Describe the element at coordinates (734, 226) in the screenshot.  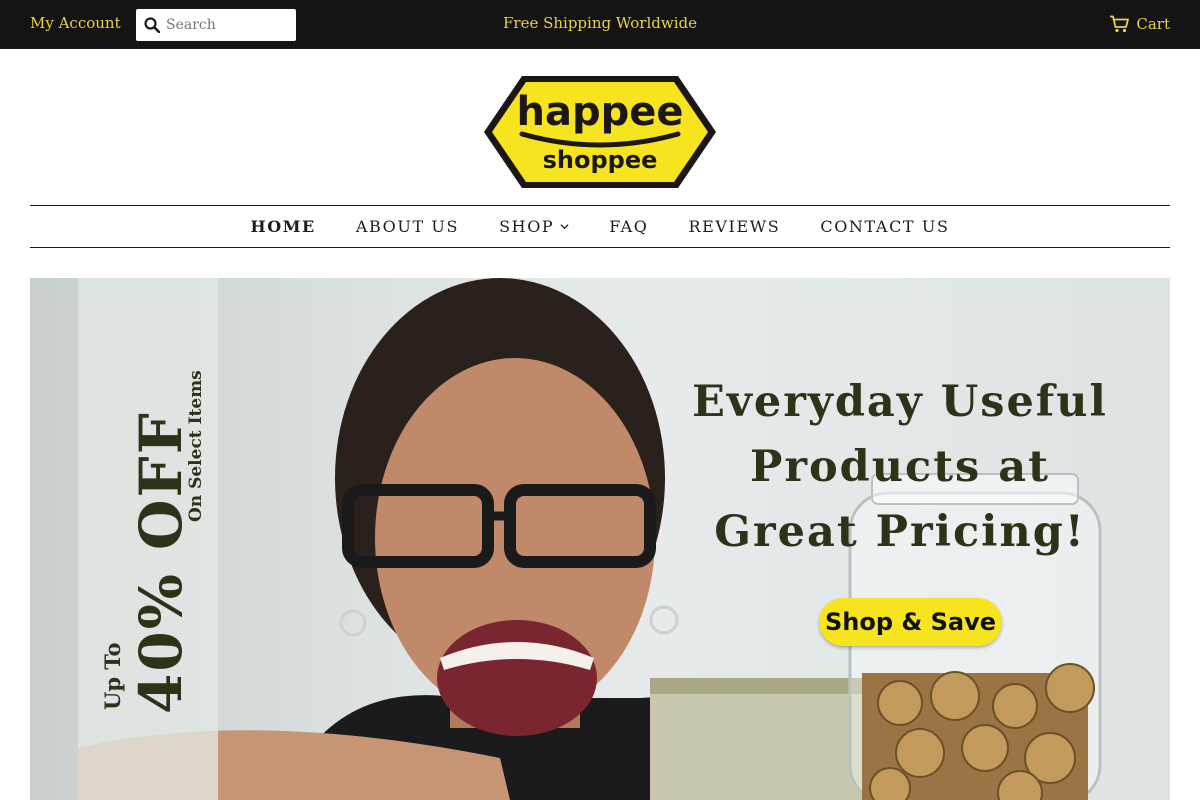
I see `nav-item-reviews: REVIEWS` at that location.